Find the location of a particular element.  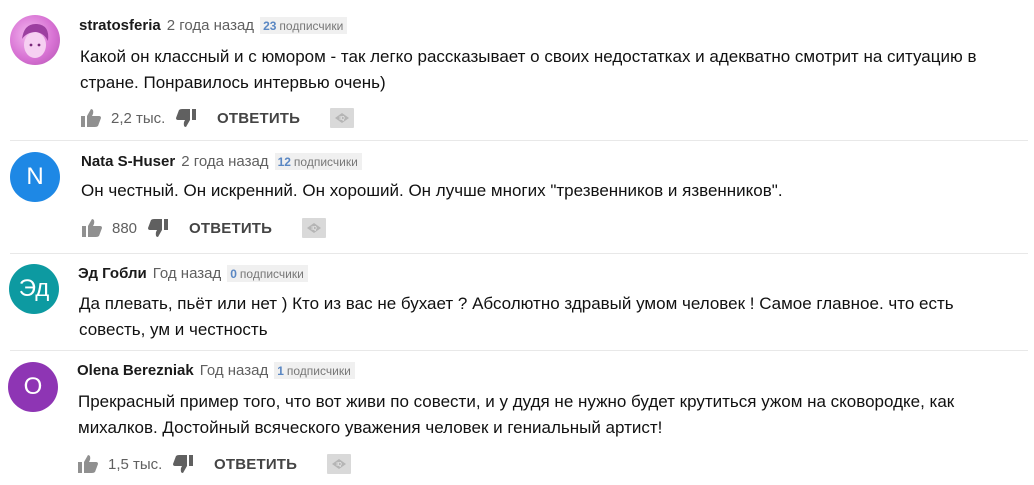

like-count: 880 is located at coordinates (125, 228).